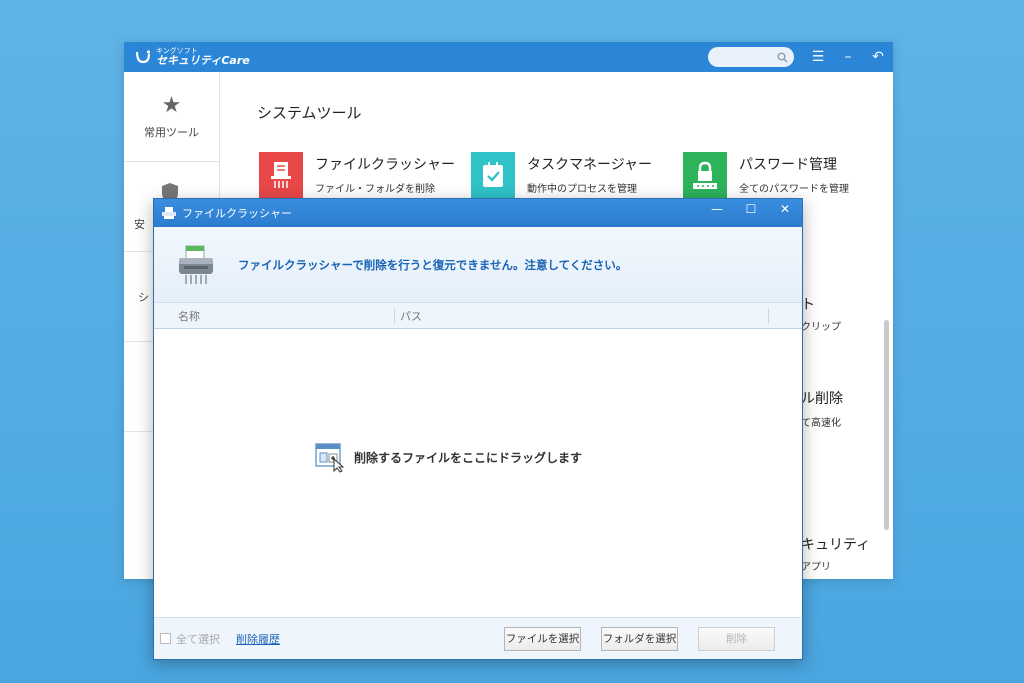 The width and height of the screenshot is (1024, 683). Describe the element at coordinates (330, 458) in the screenshot. I see `drag-file-icon` at that location.